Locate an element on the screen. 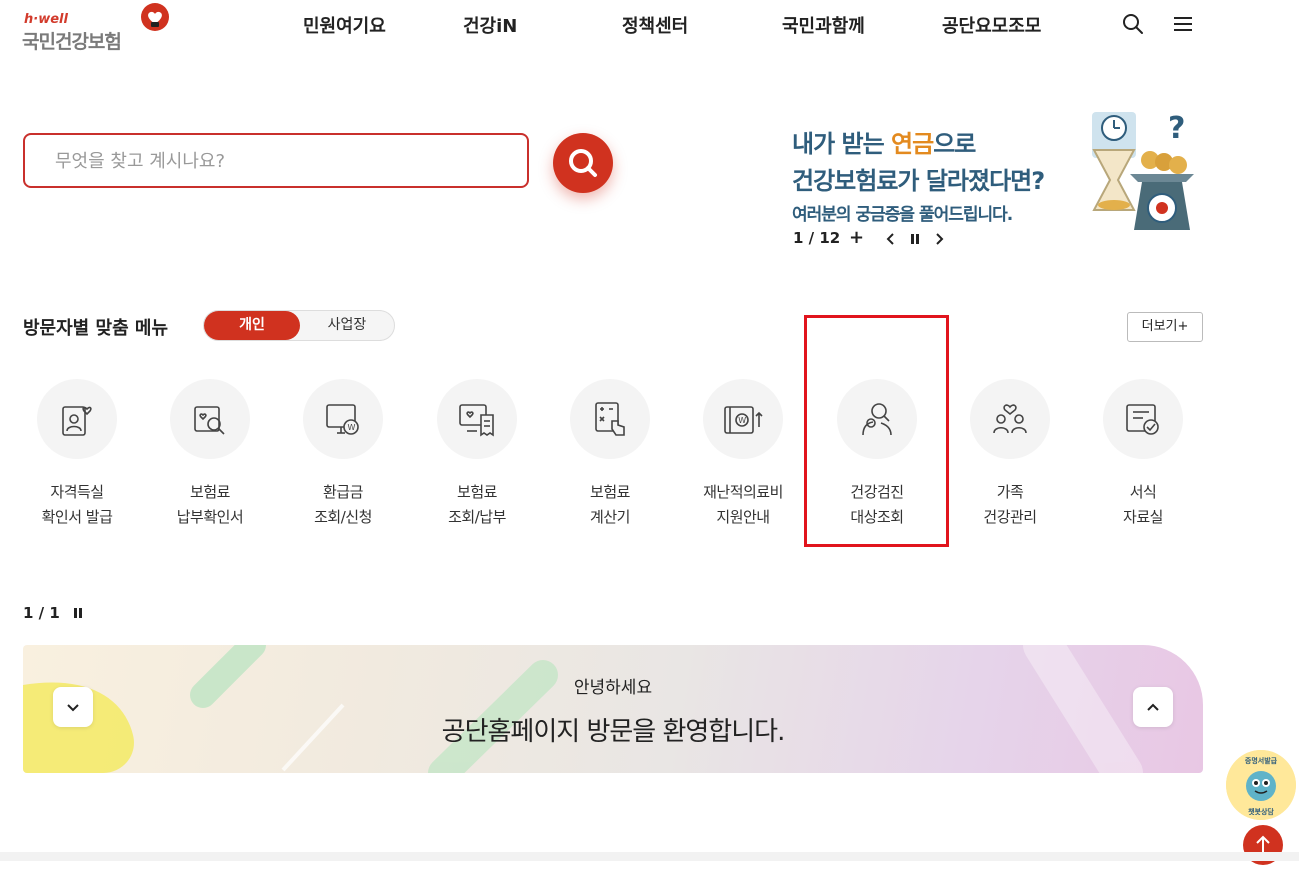 Image resolution: width=1299 pixels, height=869 pixels. person-search-icon is located at coordinates (877, 419).